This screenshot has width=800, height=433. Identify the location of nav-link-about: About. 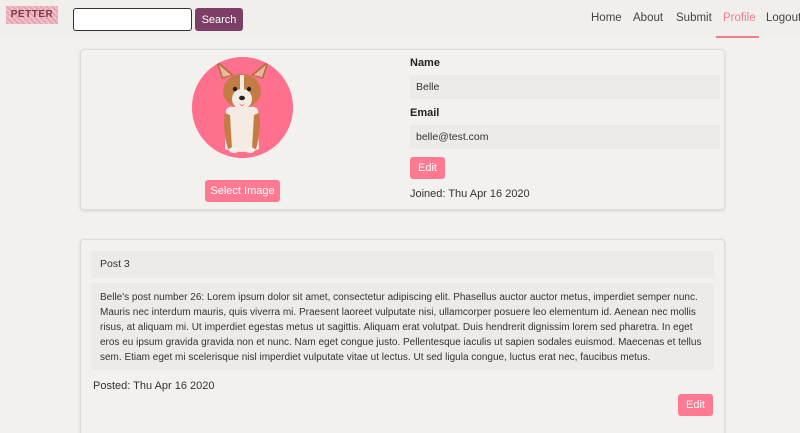
(648, 18).